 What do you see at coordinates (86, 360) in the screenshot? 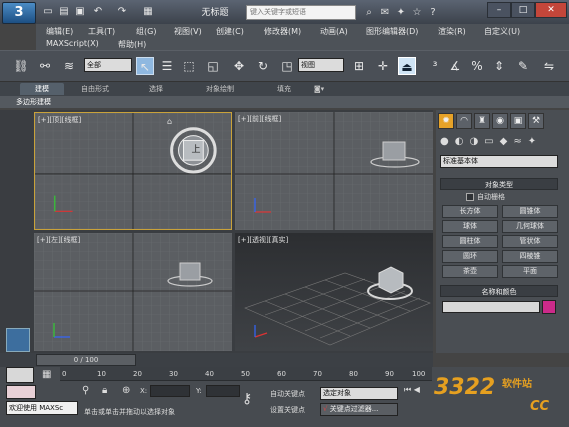
I see `time-slider-handle: 0 / 100` at bounding box center [86, 360].